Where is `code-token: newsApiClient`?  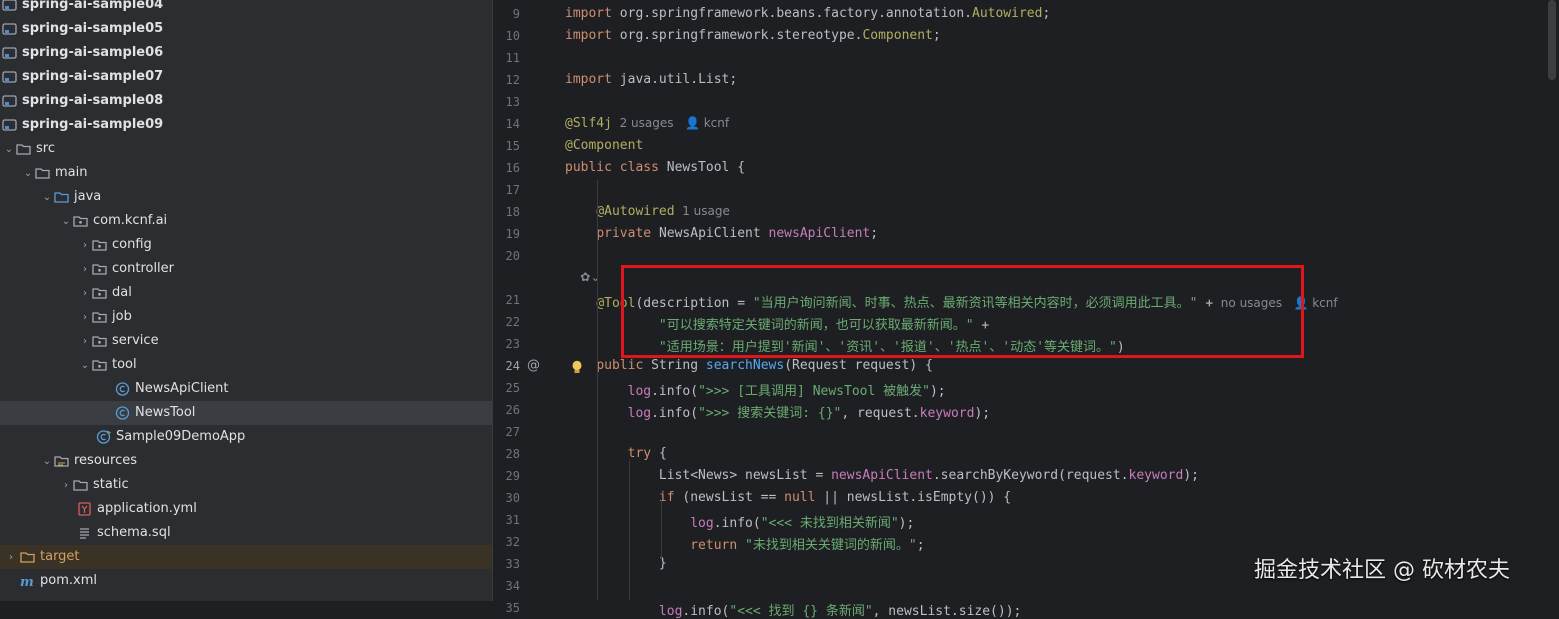
code-token: newsApiClient is located at coordinates (882, 475).